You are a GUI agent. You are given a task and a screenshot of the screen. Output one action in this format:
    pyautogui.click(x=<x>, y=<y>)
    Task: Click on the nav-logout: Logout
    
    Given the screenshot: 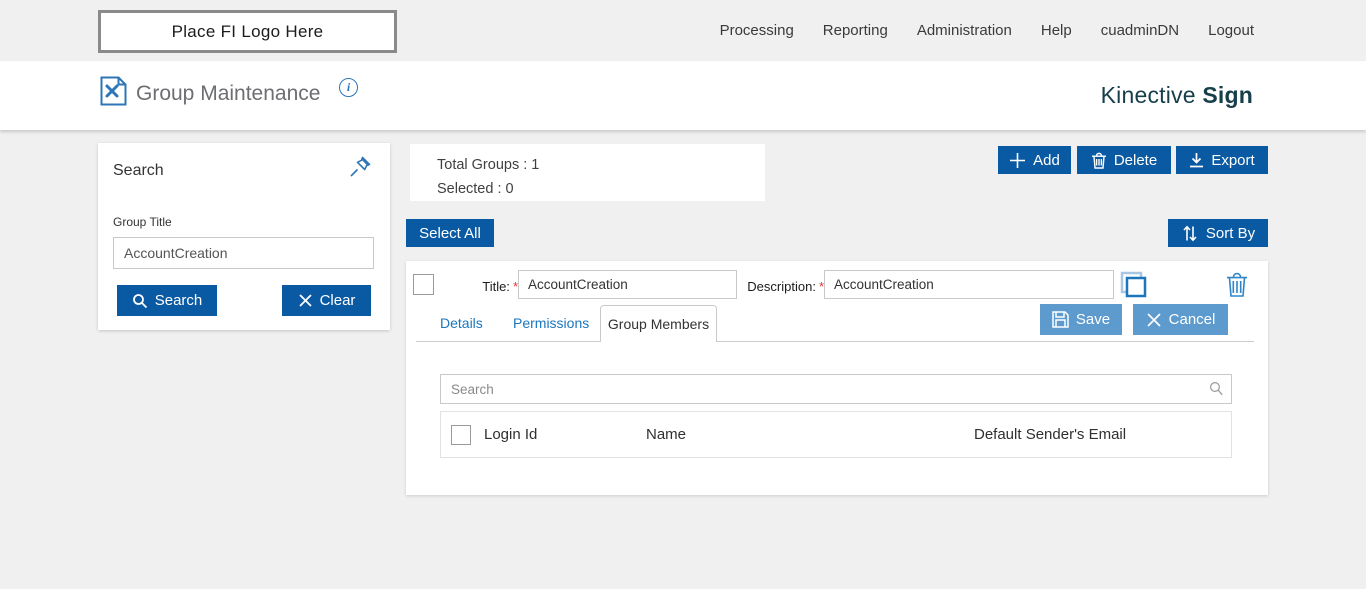 What is the action you would take?
    pyautogui.click(x=1231, y=30)
    